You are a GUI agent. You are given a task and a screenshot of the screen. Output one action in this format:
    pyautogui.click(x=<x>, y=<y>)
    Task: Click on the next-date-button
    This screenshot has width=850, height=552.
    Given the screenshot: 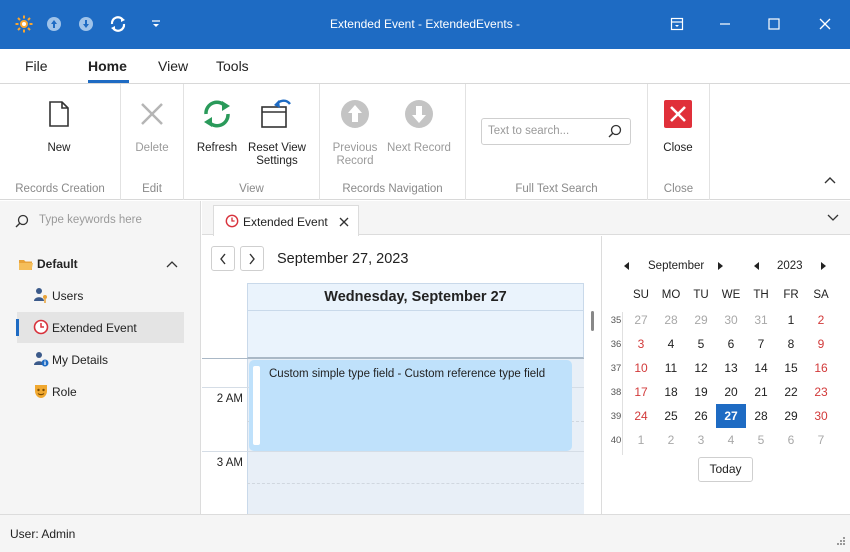 What is the action you would take?
    pyautogui.click(x=252, y=258)
    